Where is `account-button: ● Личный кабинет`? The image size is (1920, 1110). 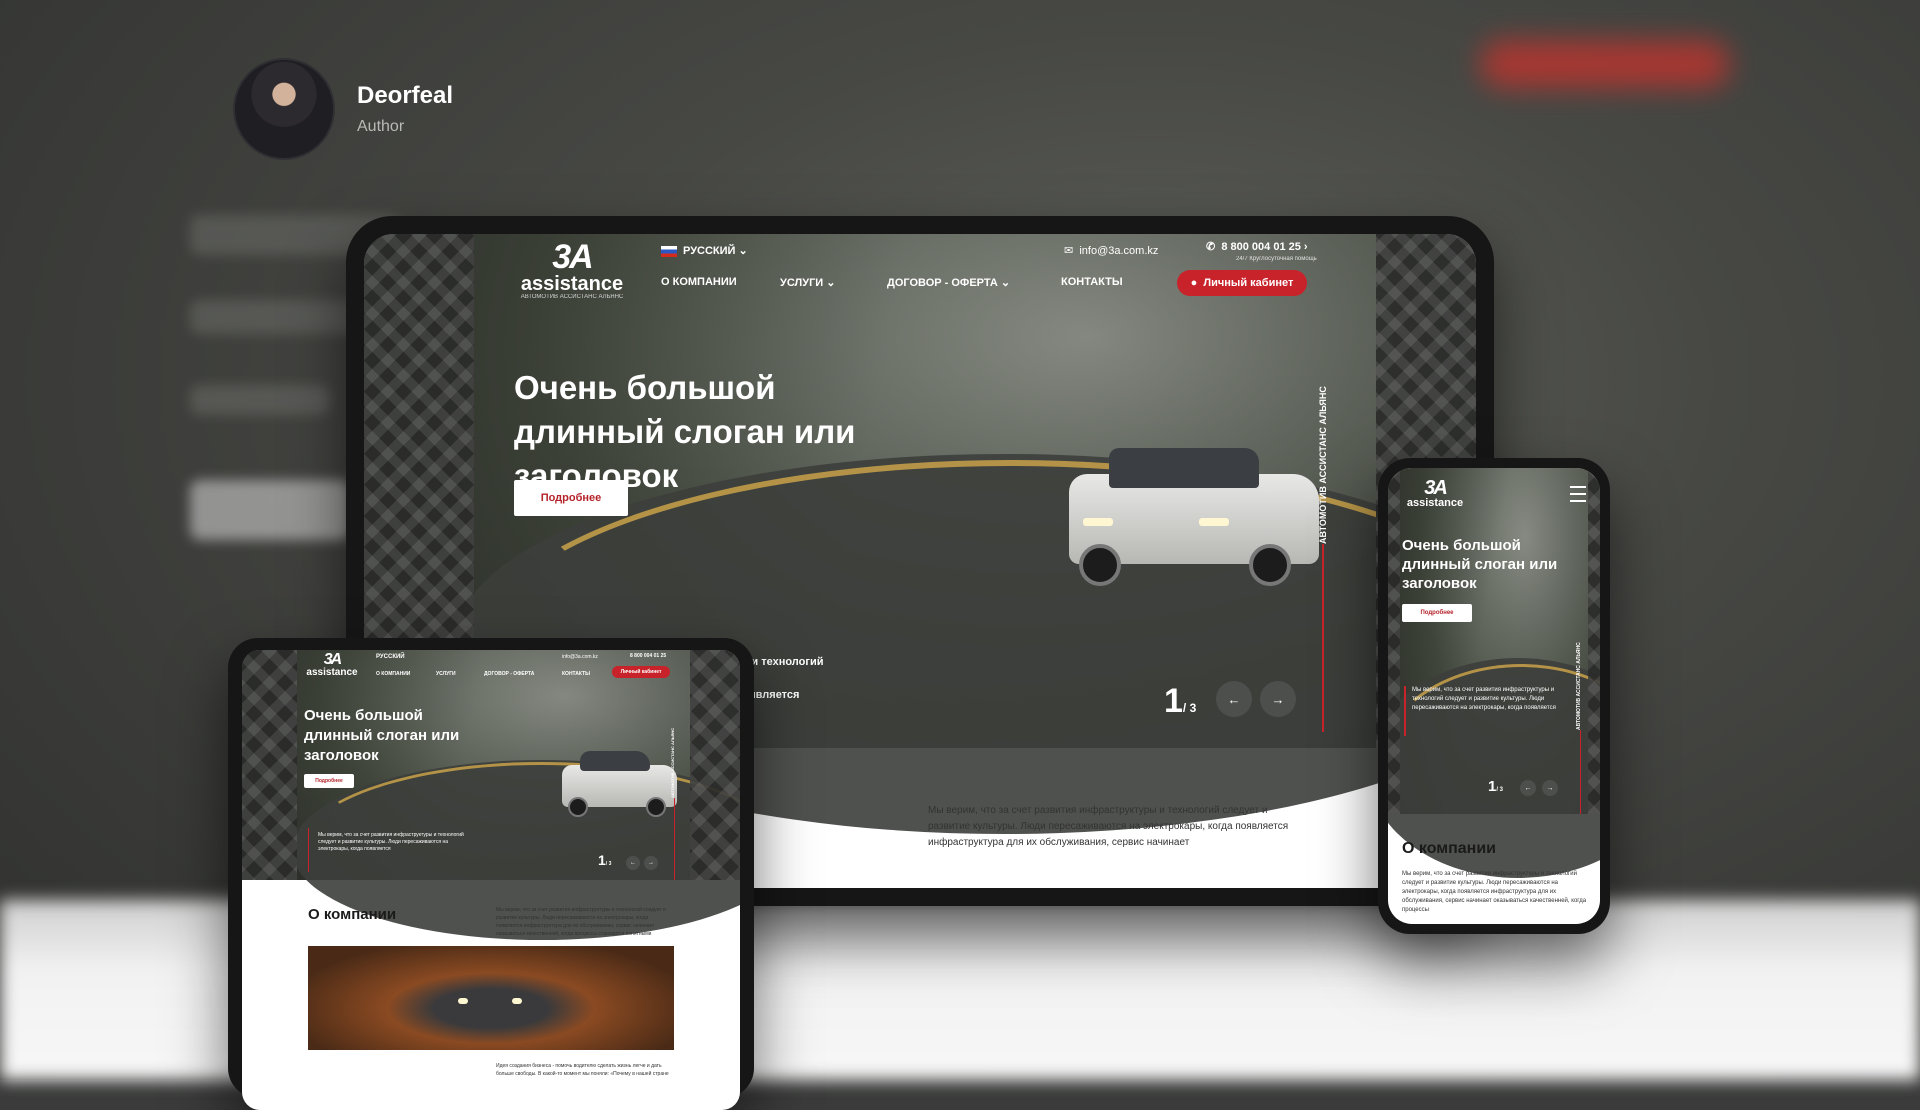 account-button: ● Личный кабинет is located at coordinates (1242, 283).